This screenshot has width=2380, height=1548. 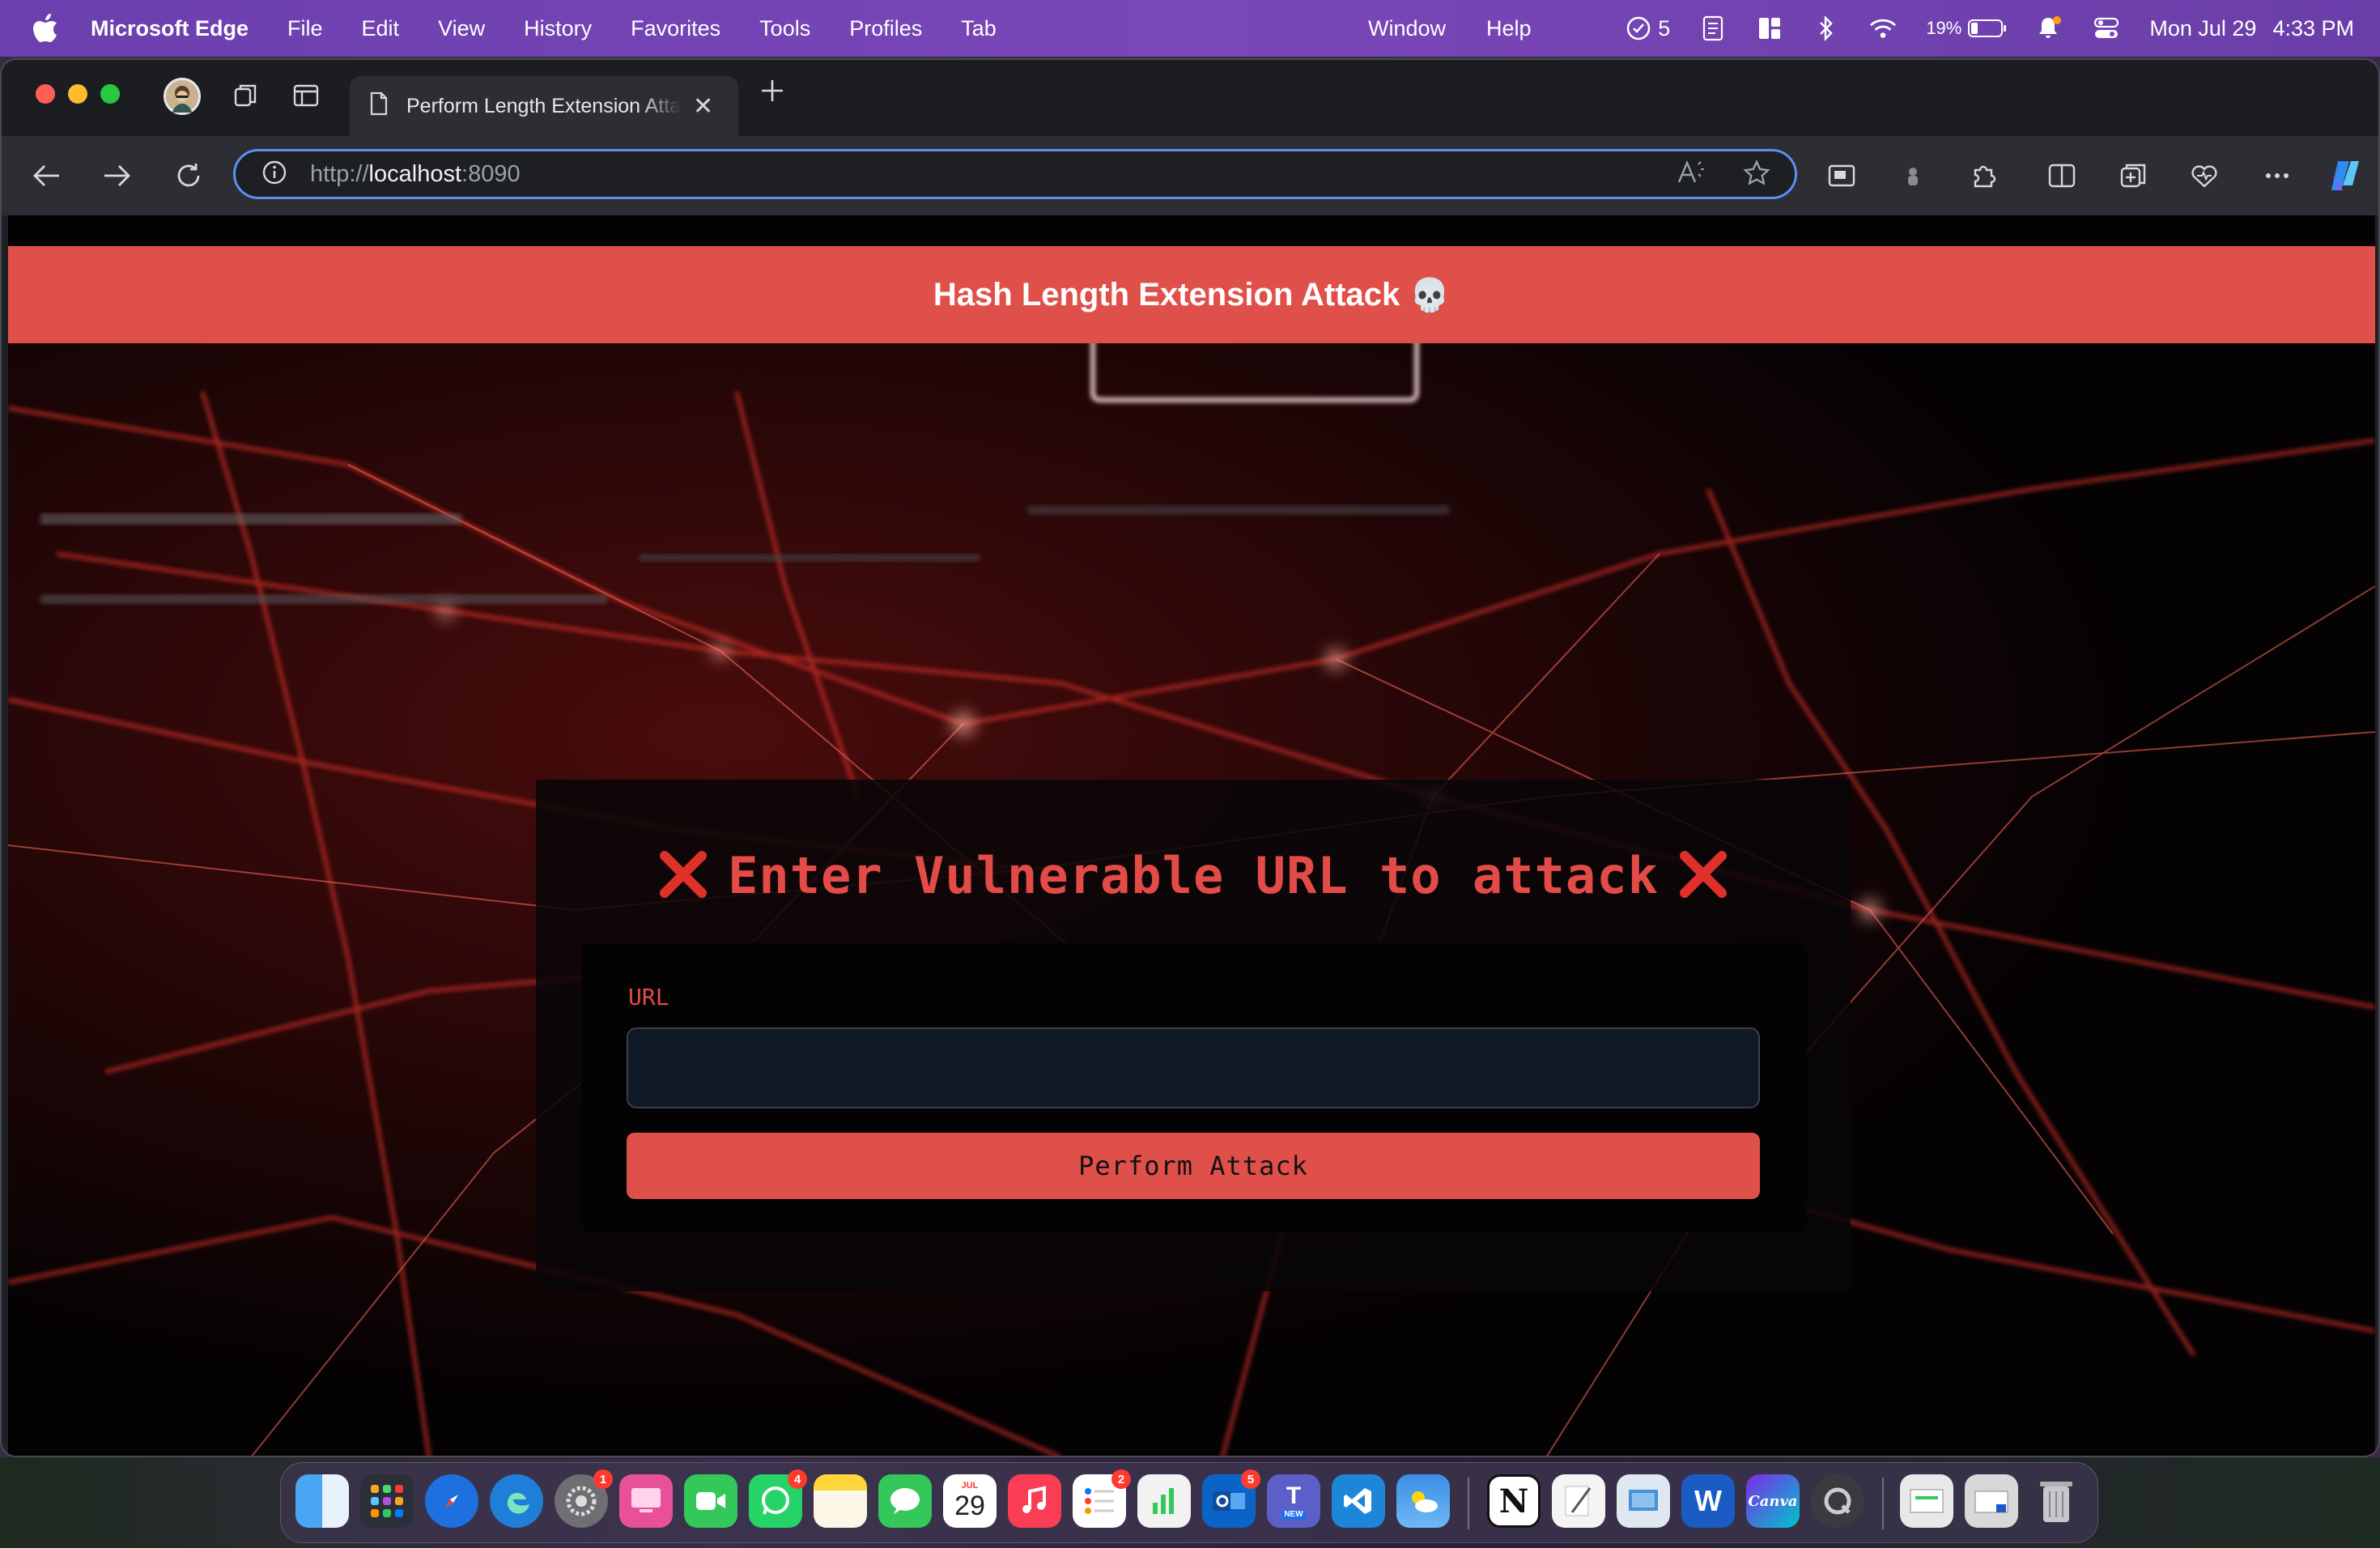 What do you see at coordinates (46, 94) in the screenshot?
I see `close-window-button` at bounding box center [46, 94].